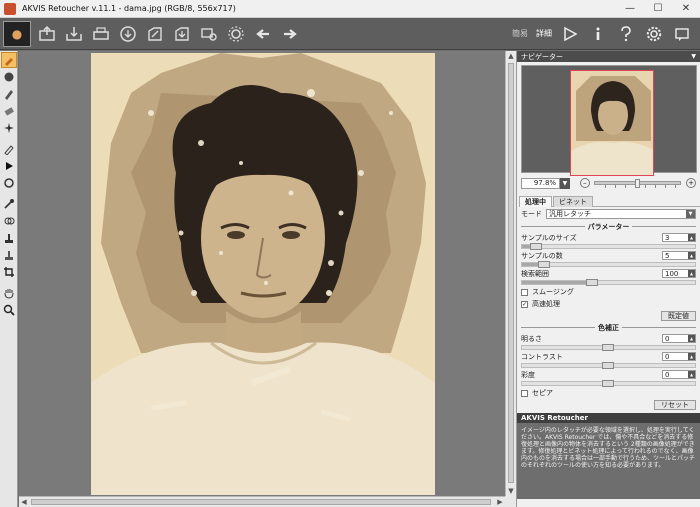 The image size is (700, 507). What do you see at coordinates (690, 214) in the screenshot?
I see `chevron-down-icon: ▼` at bounding box center [690, 214].